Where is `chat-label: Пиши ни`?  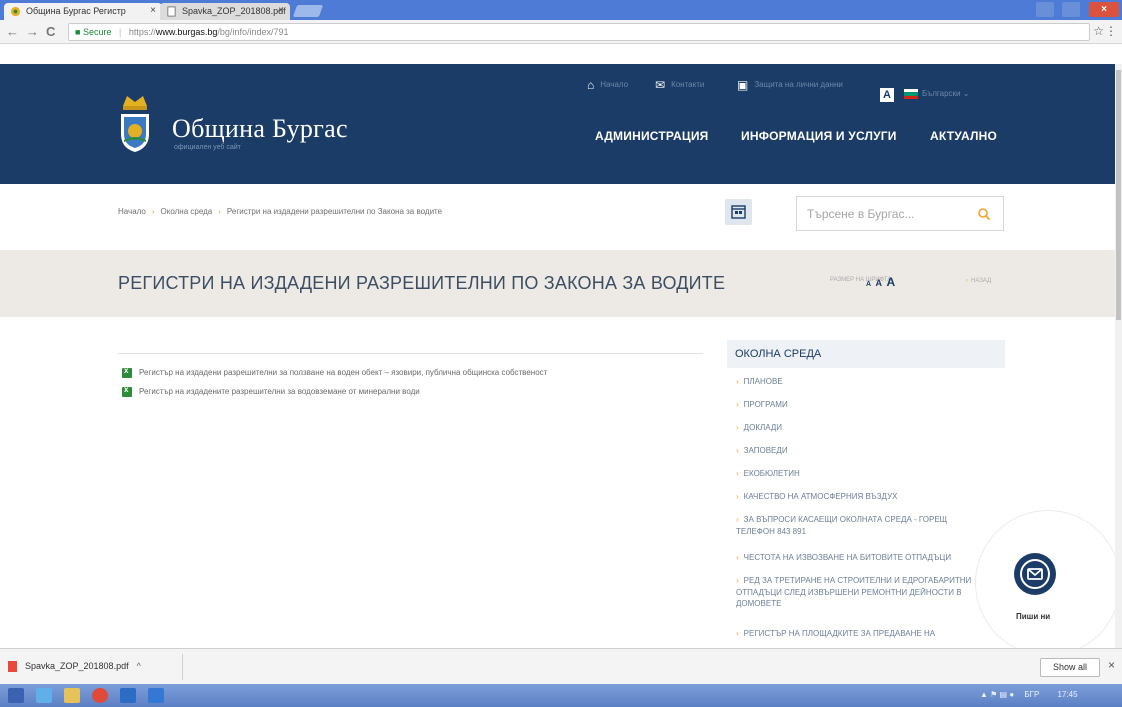
chat-label: Пиши ни is located at coordinates (1033, 616).